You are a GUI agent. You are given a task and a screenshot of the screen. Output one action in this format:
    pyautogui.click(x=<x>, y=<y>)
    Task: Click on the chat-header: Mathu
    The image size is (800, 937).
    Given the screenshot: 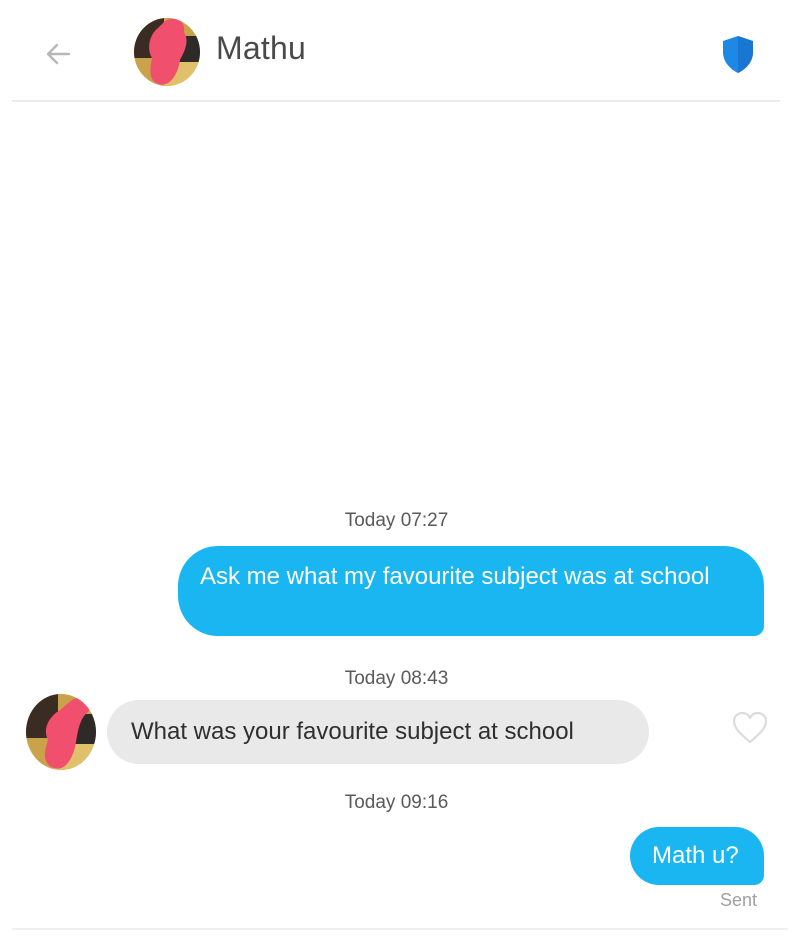 What is the action you would take?
    pyautogui.click(x=400, y=50)
    